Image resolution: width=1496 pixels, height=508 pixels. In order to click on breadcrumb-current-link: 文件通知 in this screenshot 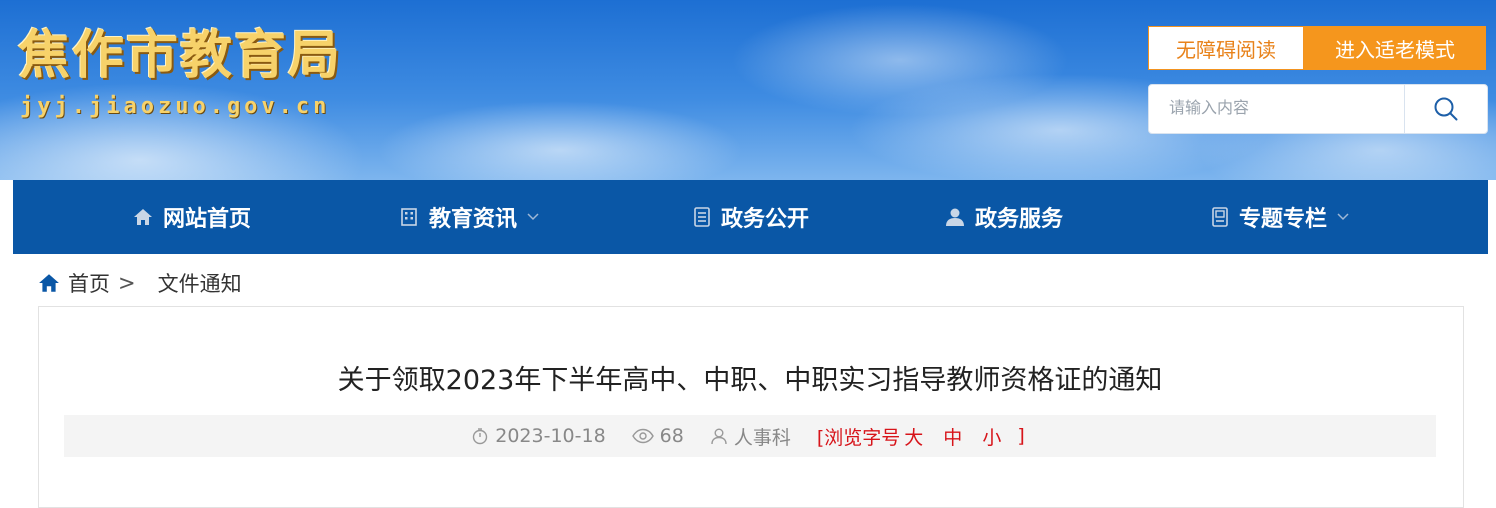, I will do `click(200, 283)`.